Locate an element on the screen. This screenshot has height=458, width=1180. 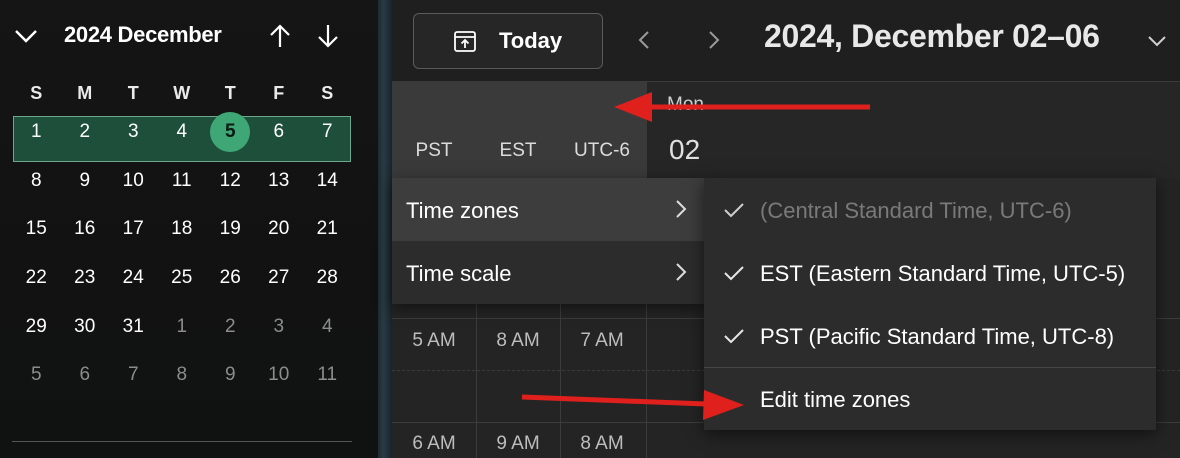
mini-calendar-day: 27 is located at coordinates (279, 278).